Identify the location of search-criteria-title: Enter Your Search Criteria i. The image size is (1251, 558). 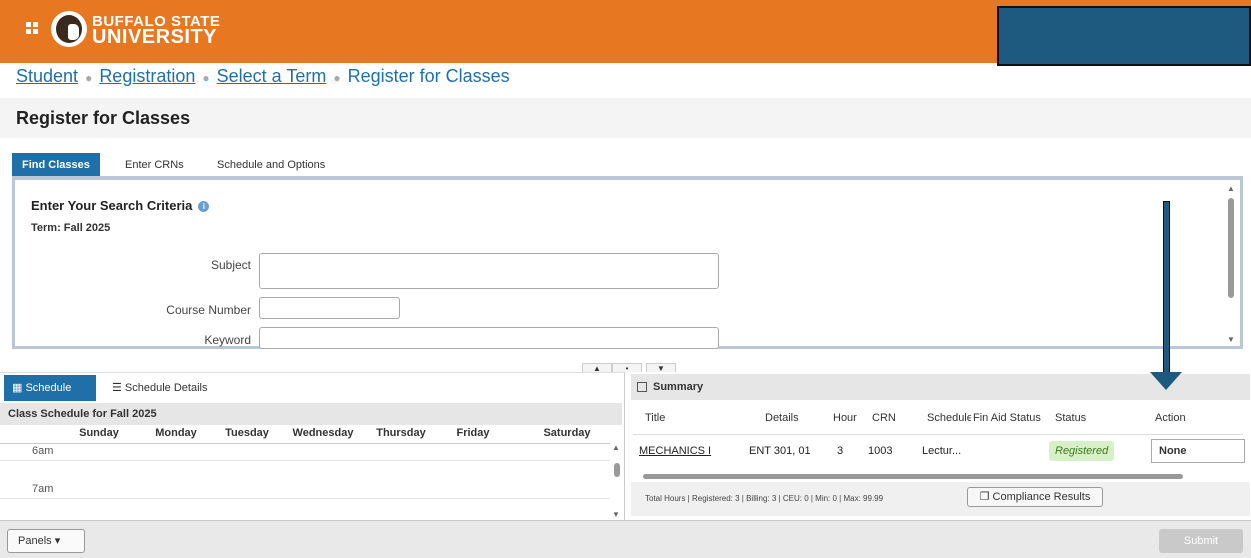
(120, 205).